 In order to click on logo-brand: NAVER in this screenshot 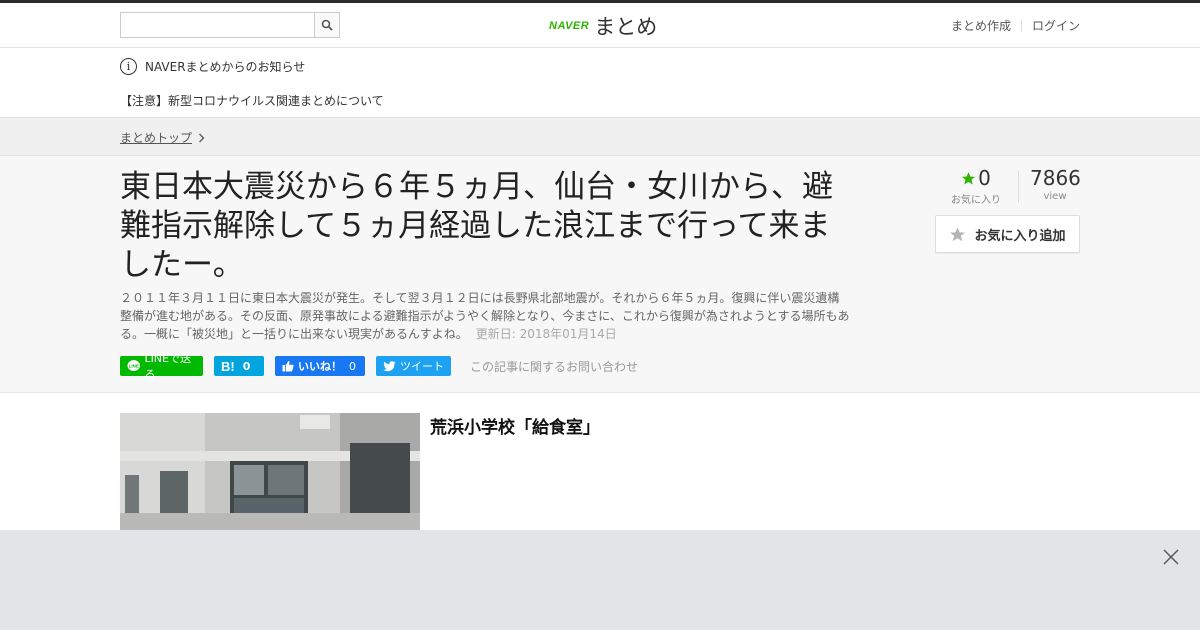, I will do `click(569, 26)`.